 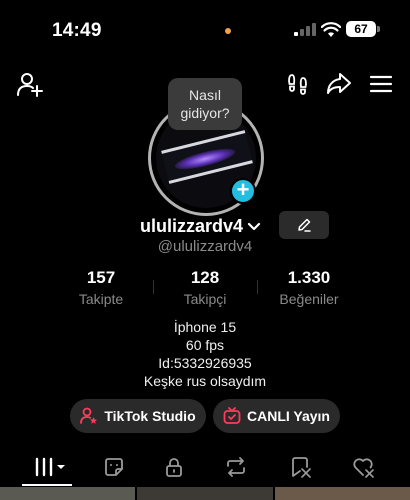 I want to click on tab-favorites, so click(x=301, y=467).